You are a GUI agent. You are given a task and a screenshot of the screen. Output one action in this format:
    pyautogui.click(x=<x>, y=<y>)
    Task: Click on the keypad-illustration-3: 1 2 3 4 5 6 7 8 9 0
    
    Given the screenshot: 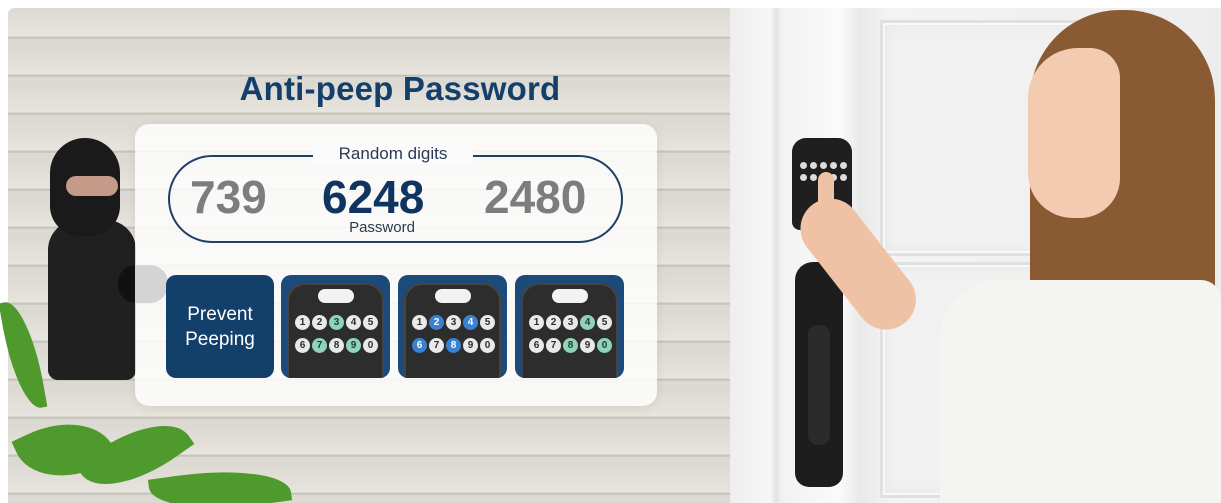 What is the action you would take?
    pyautogui.click(x=569, y=326)
    